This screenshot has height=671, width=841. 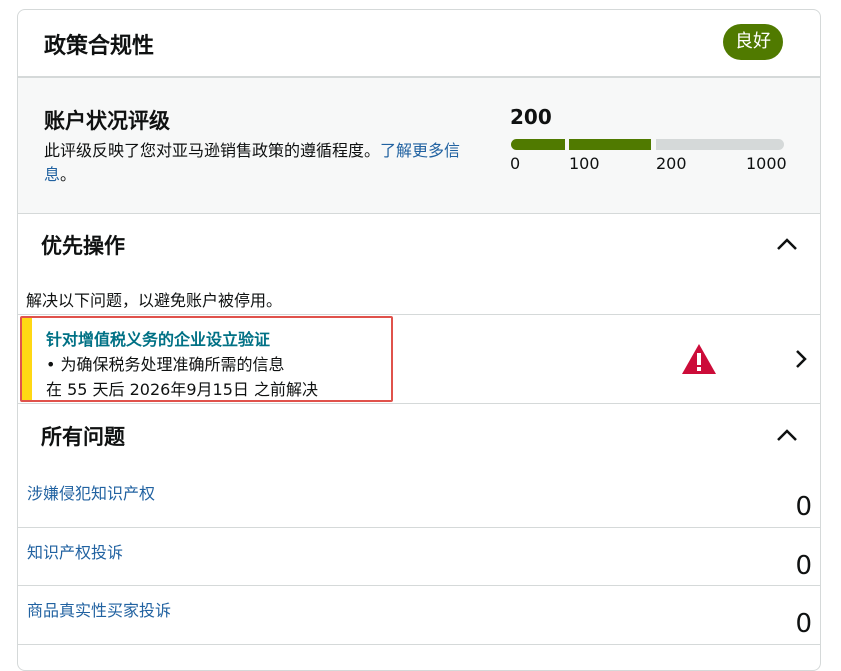 I want to click on rating-tick: 100, so click(x=584, y=163).